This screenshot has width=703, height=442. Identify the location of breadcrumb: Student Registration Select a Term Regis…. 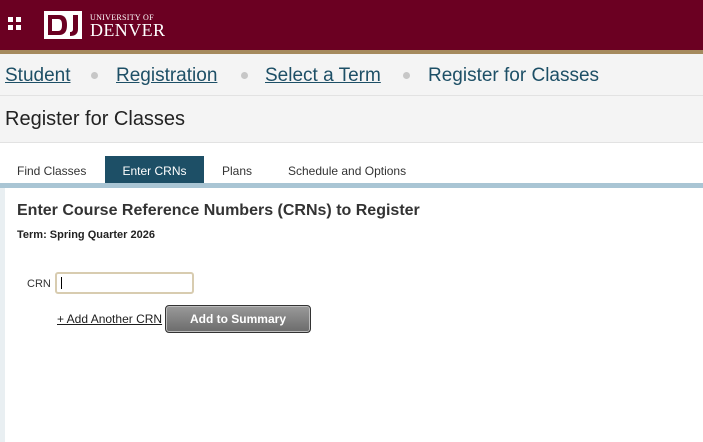
(351, 75).